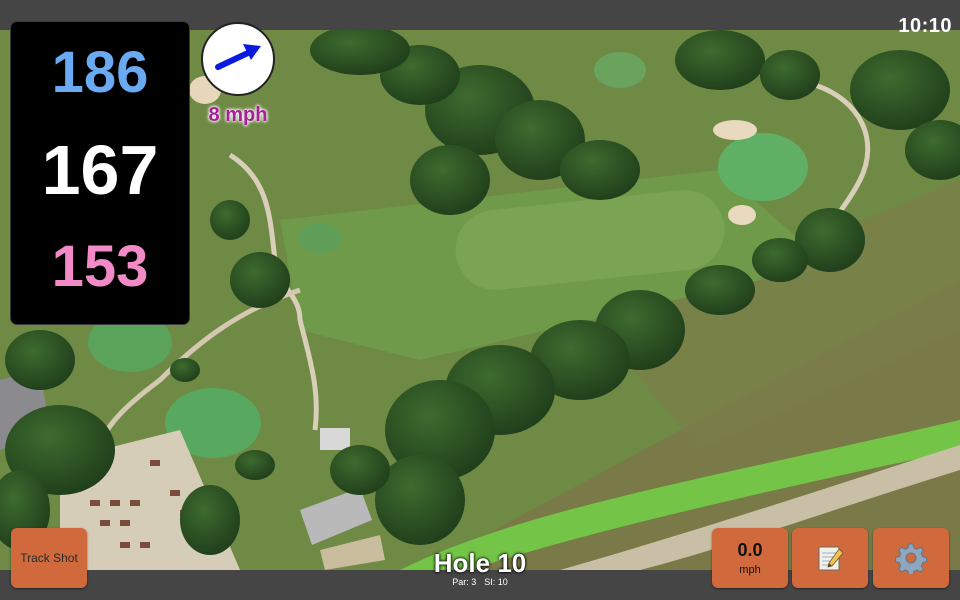  I want to click on speed-value: 0.0, so click(750, 549).